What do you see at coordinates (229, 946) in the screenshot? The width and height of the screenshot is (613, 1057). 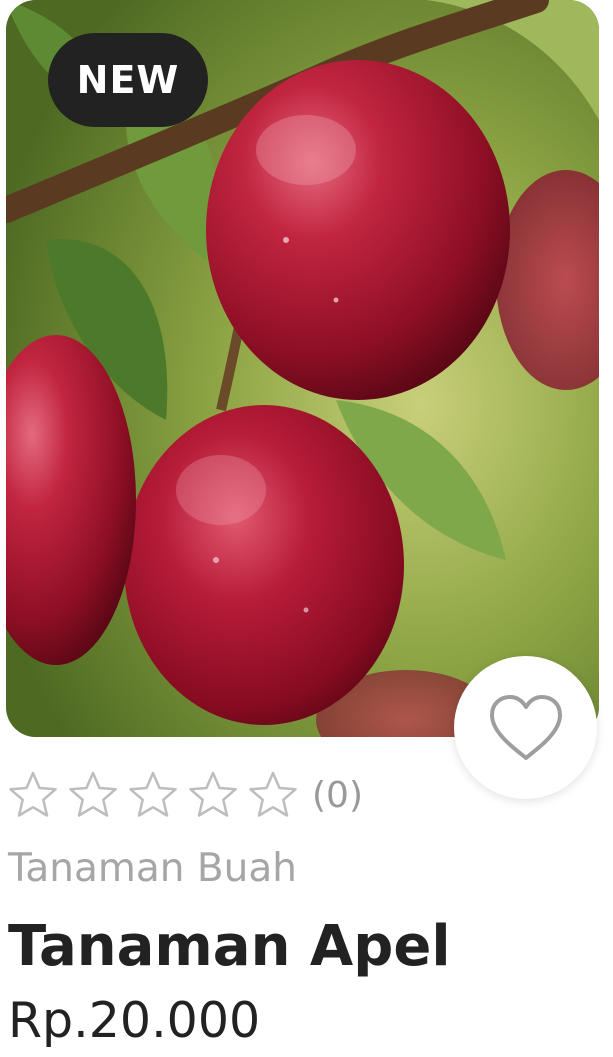 I see `product-title: Tanaman Apel` at bounding box center [229, 946].